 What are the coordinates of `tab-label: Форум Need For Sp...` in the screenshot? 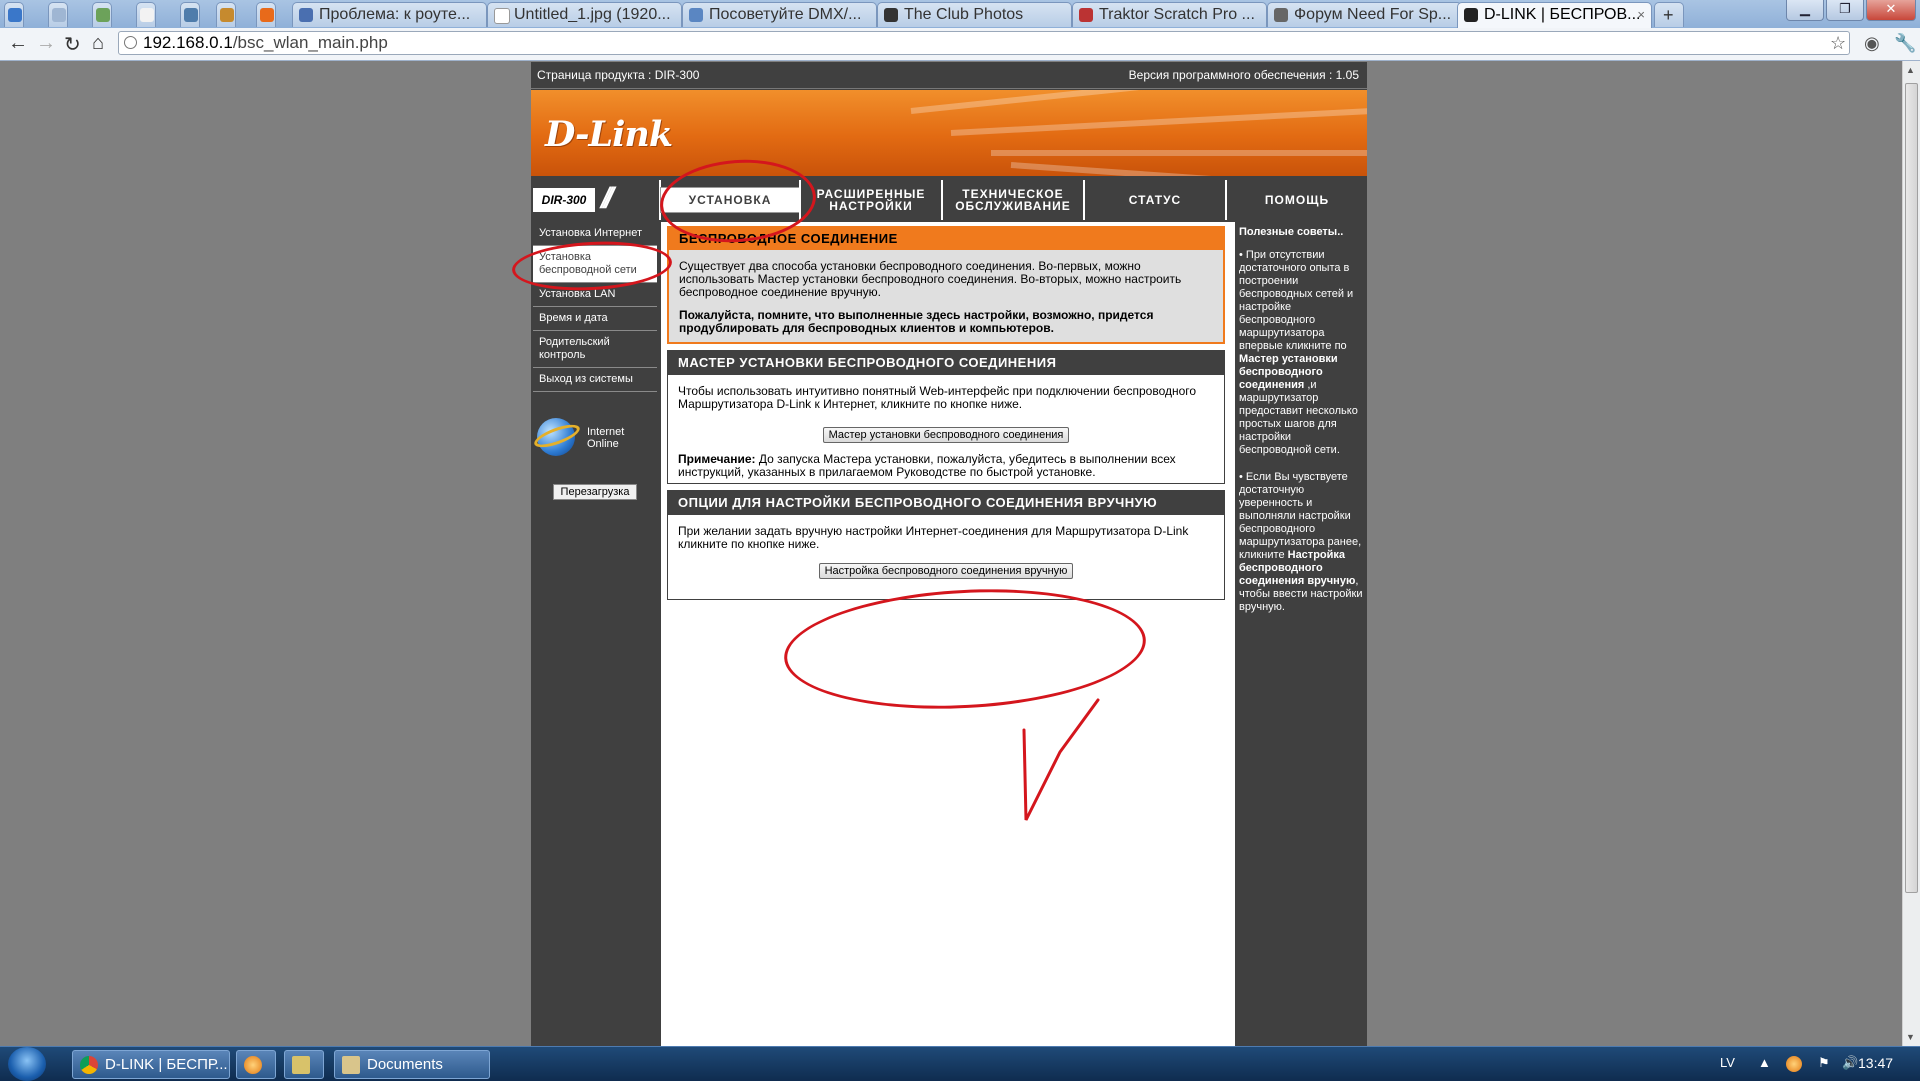 It's located at (1373, 14).